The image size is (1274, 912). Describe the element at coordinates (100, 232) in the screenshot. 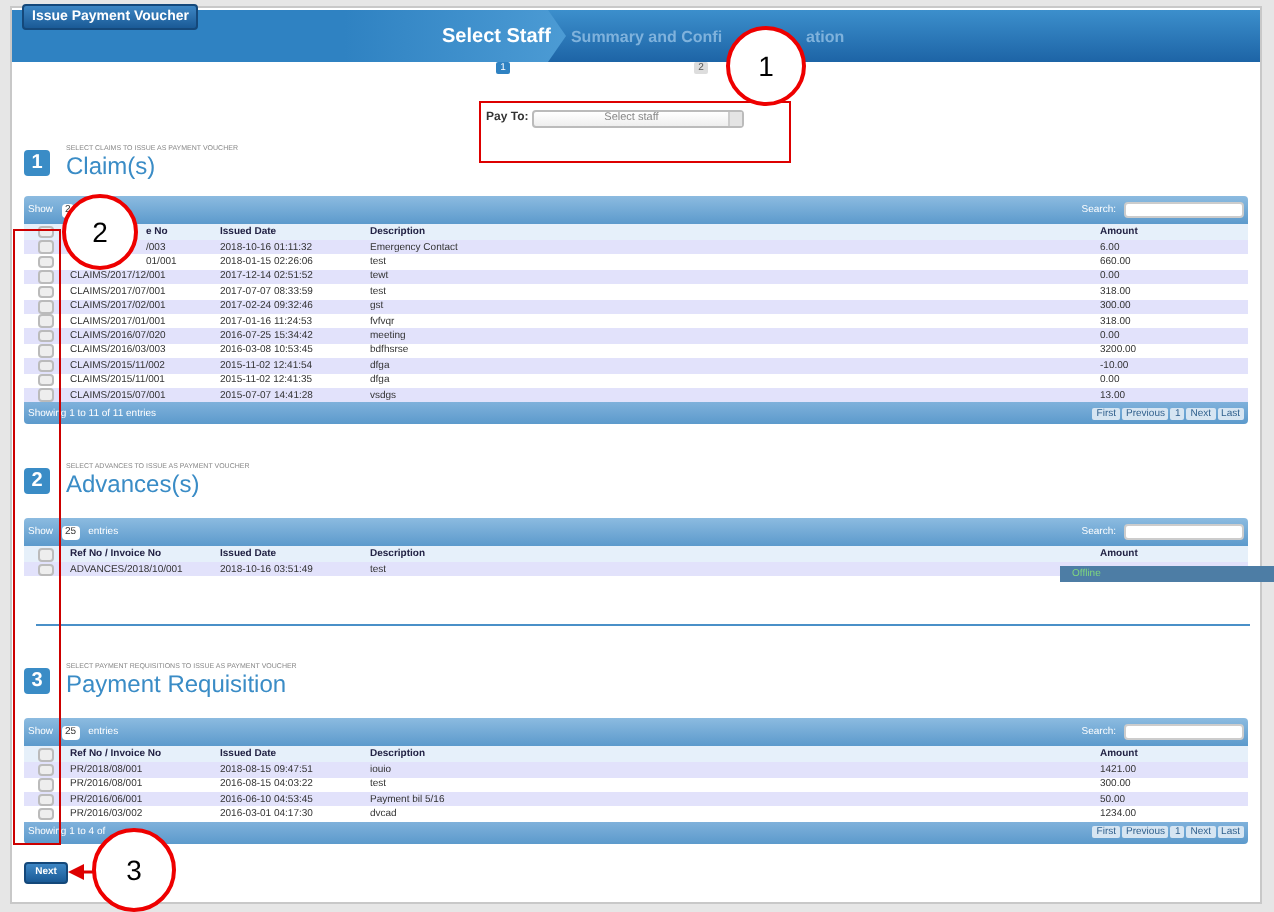

I see `callout-number: 2` at that location.